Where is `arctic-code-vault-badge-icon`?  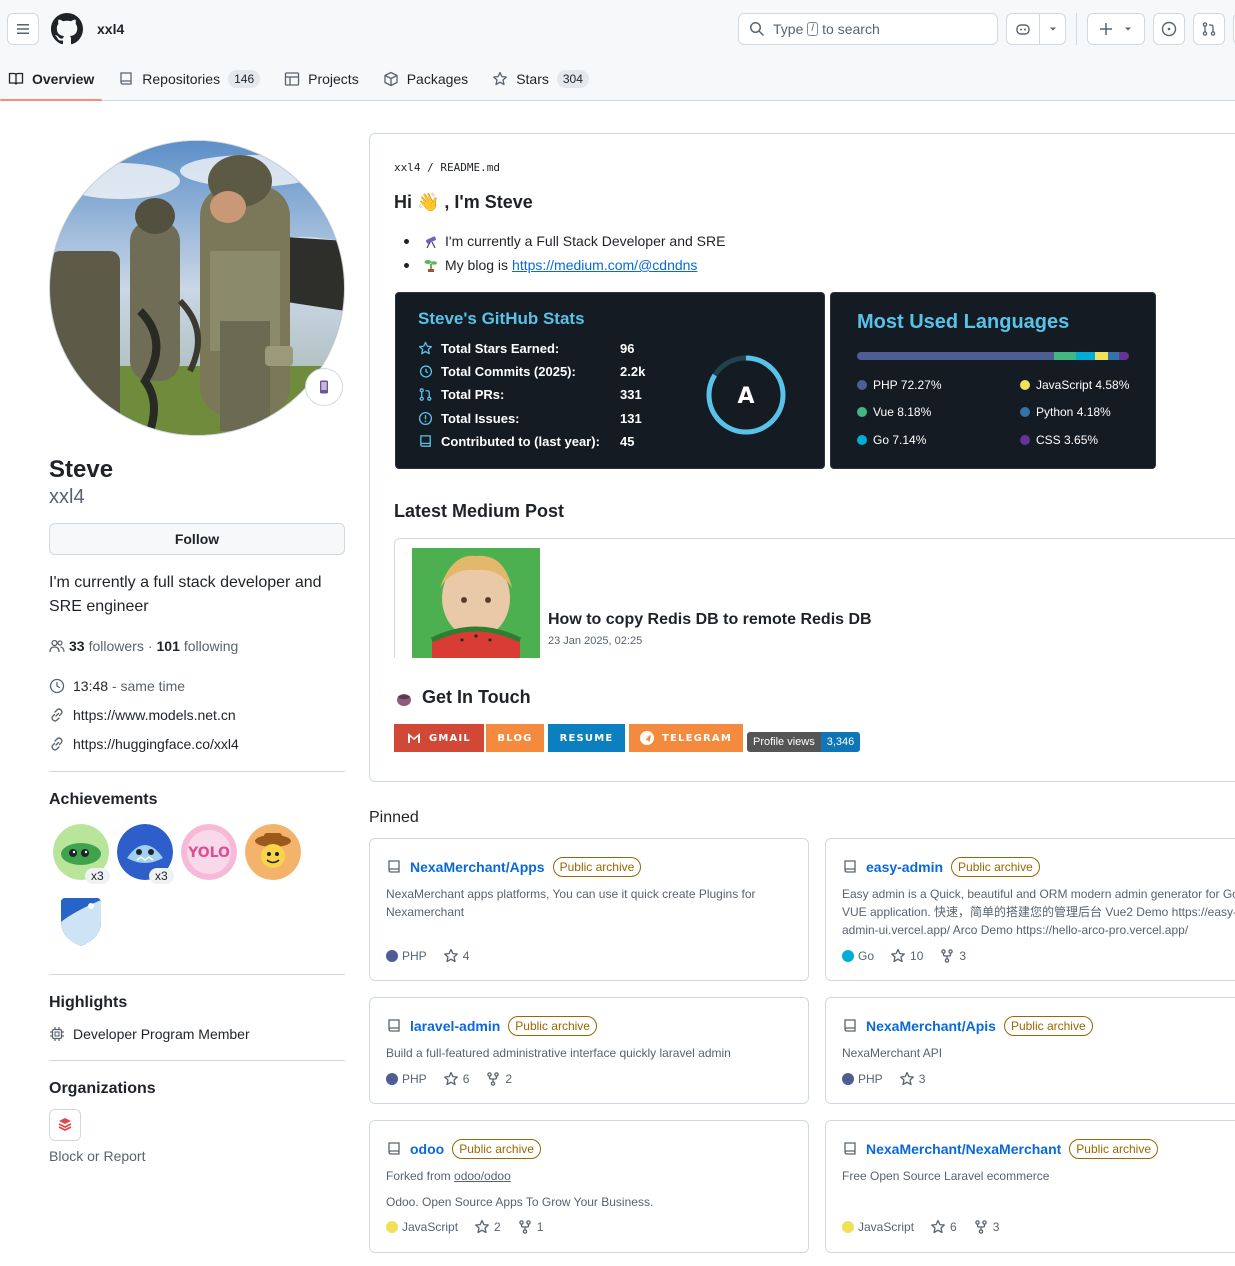
arctic-code-vault-badge-icon is located at coordinates (81, 920).